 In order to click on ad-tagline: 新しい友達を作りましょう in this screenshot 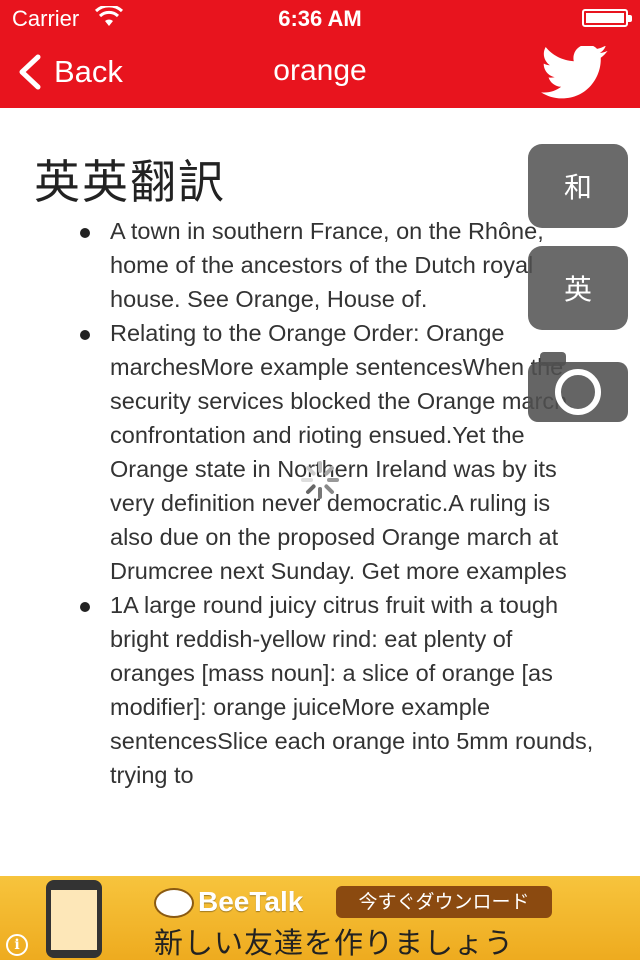, I will do `click(334, 943)`.